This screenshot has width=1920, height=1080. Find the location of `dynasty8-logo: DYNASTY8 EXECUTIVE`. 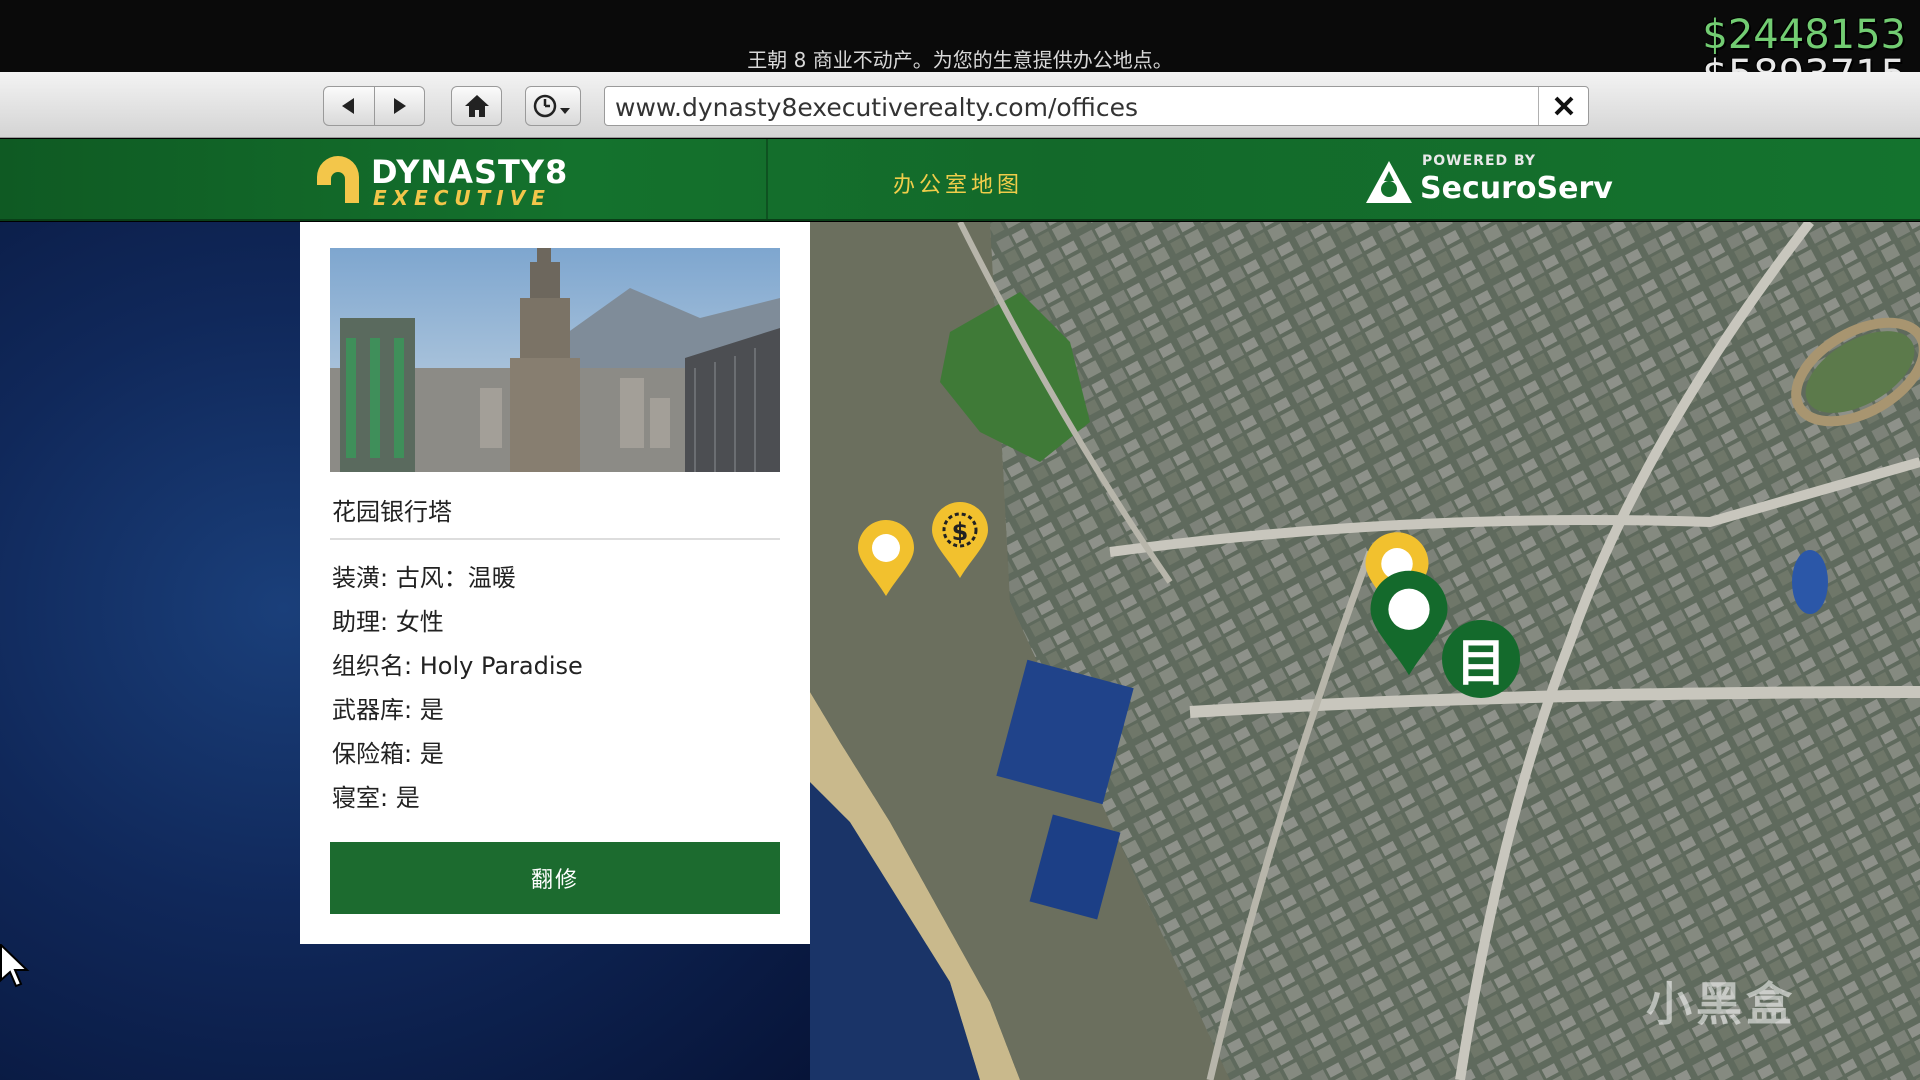

dynasty8-logo: DYNASTY8 EXECUTIVE is located at coordinates (440, 181).